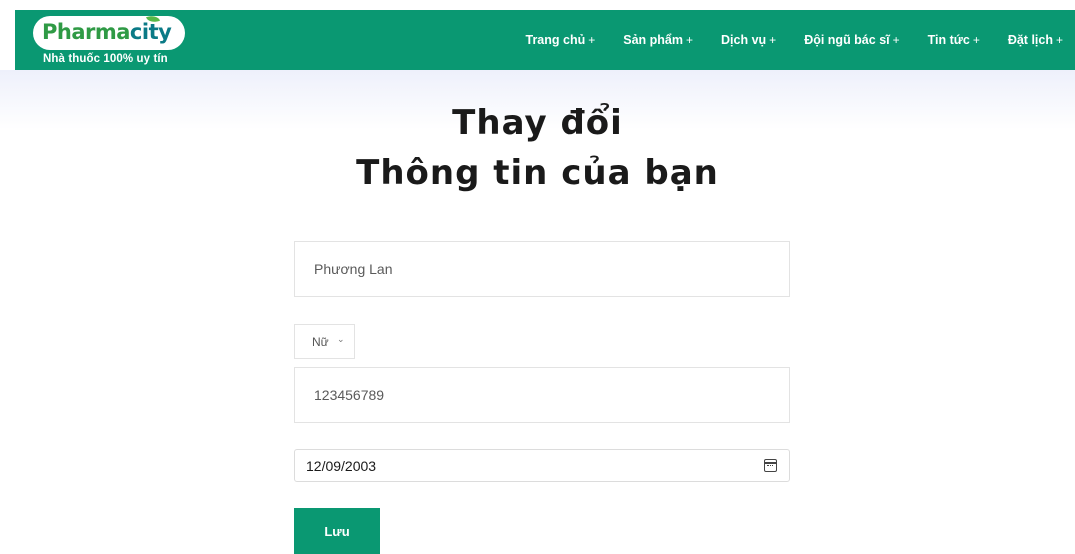 The width and height of the screenshot is (1075, 554). Describe the element at coordinates (349, 395) in the screenshot. I see `phone-value: 123456789` at that location.